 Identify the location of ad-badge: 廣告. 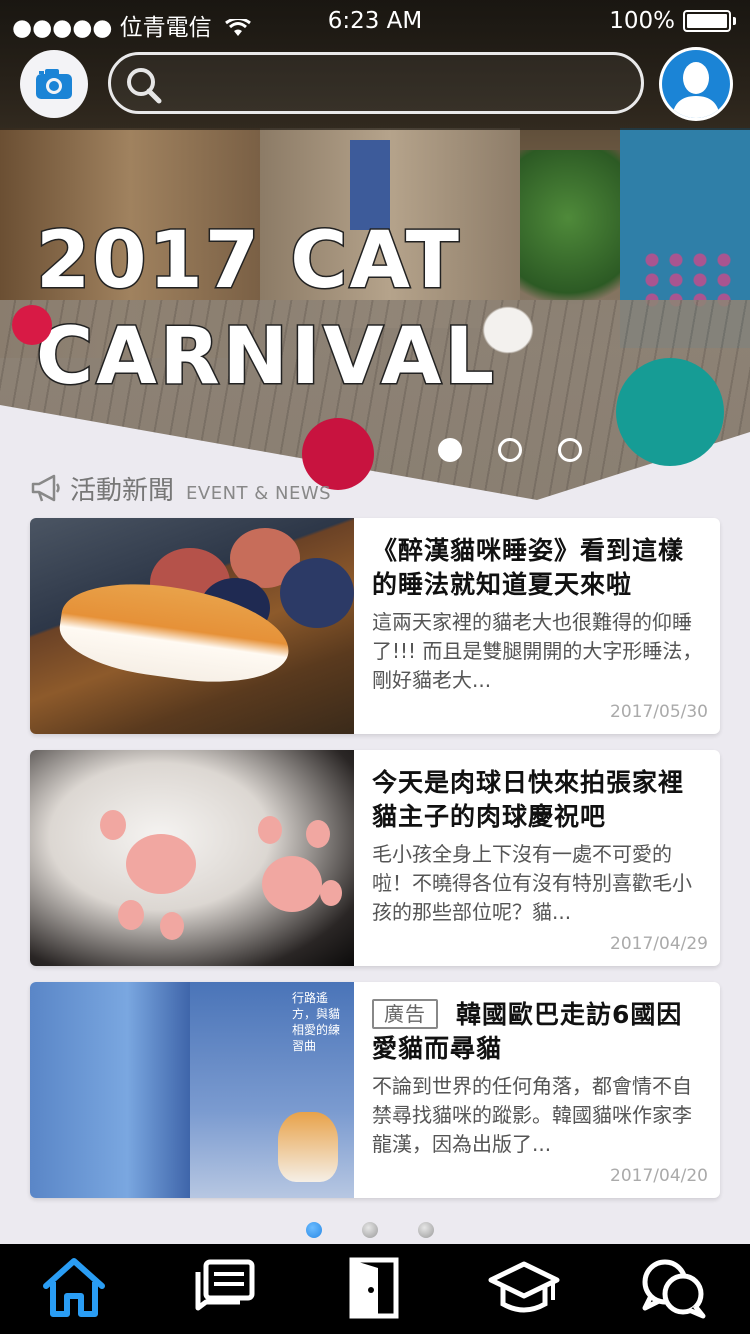
(405, 1014).